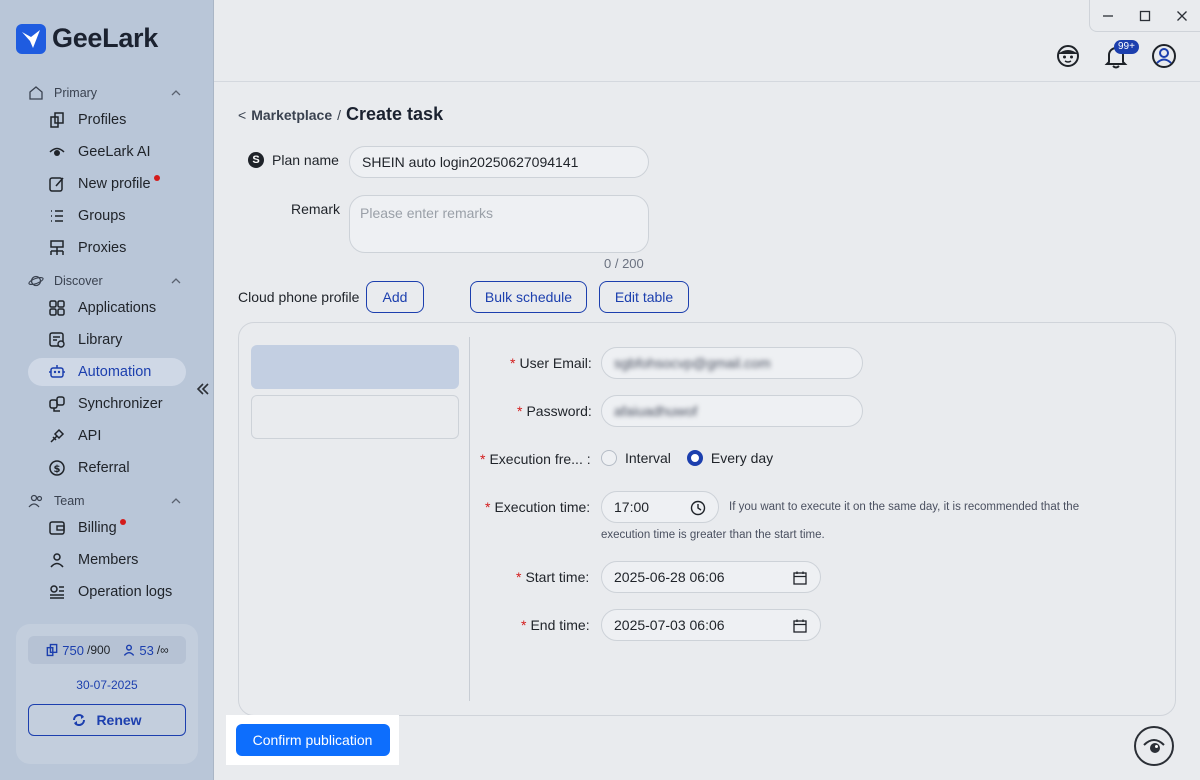 Image resolution: width=1200 pixels, height=780 pixels. Describe the element at coordinates (57, 528) in the screenshot. I see `wallet-icon` at that location.